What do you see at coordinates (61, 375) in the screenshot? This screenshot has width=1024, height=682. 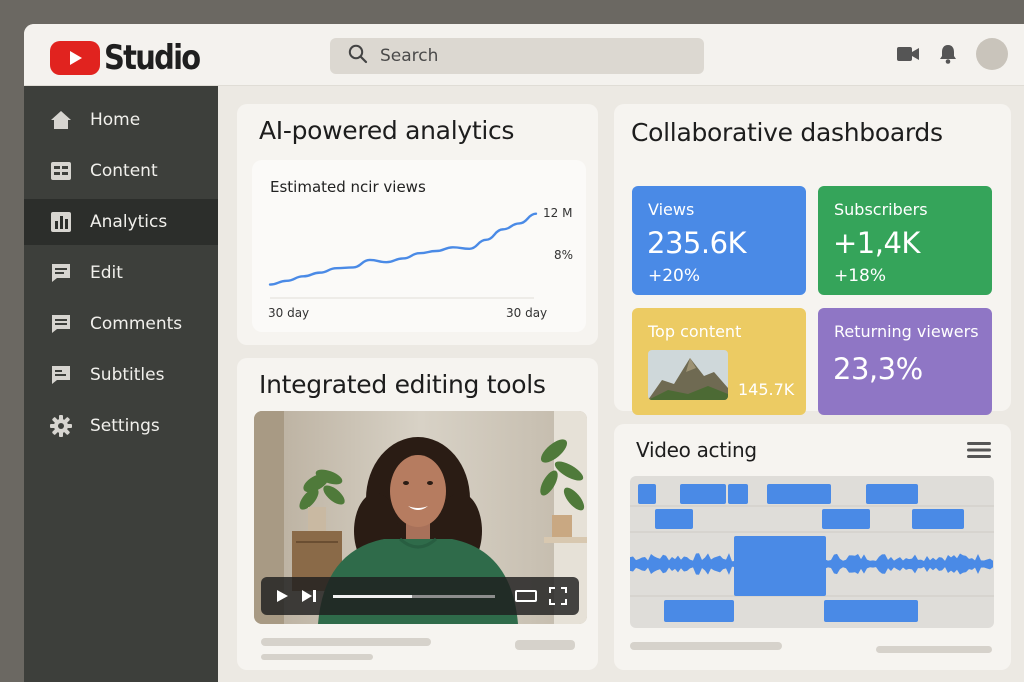 I see `subtitles-icon` at bounding box center [61, 375].